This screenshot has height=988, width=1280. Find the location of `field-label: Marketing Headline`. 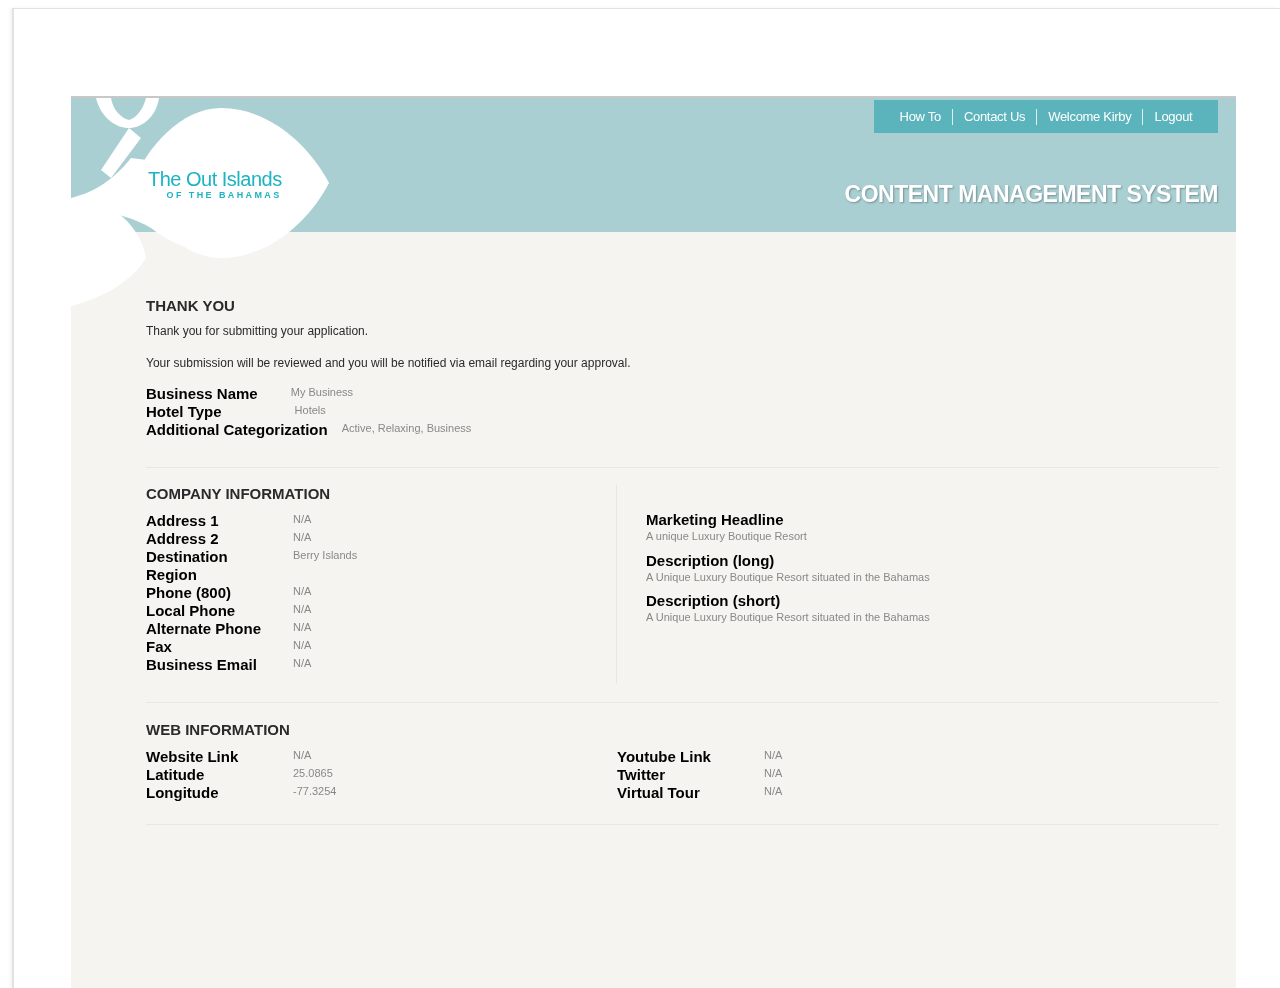

field-label: Marketing Headline is located at coordinates (715, 520).